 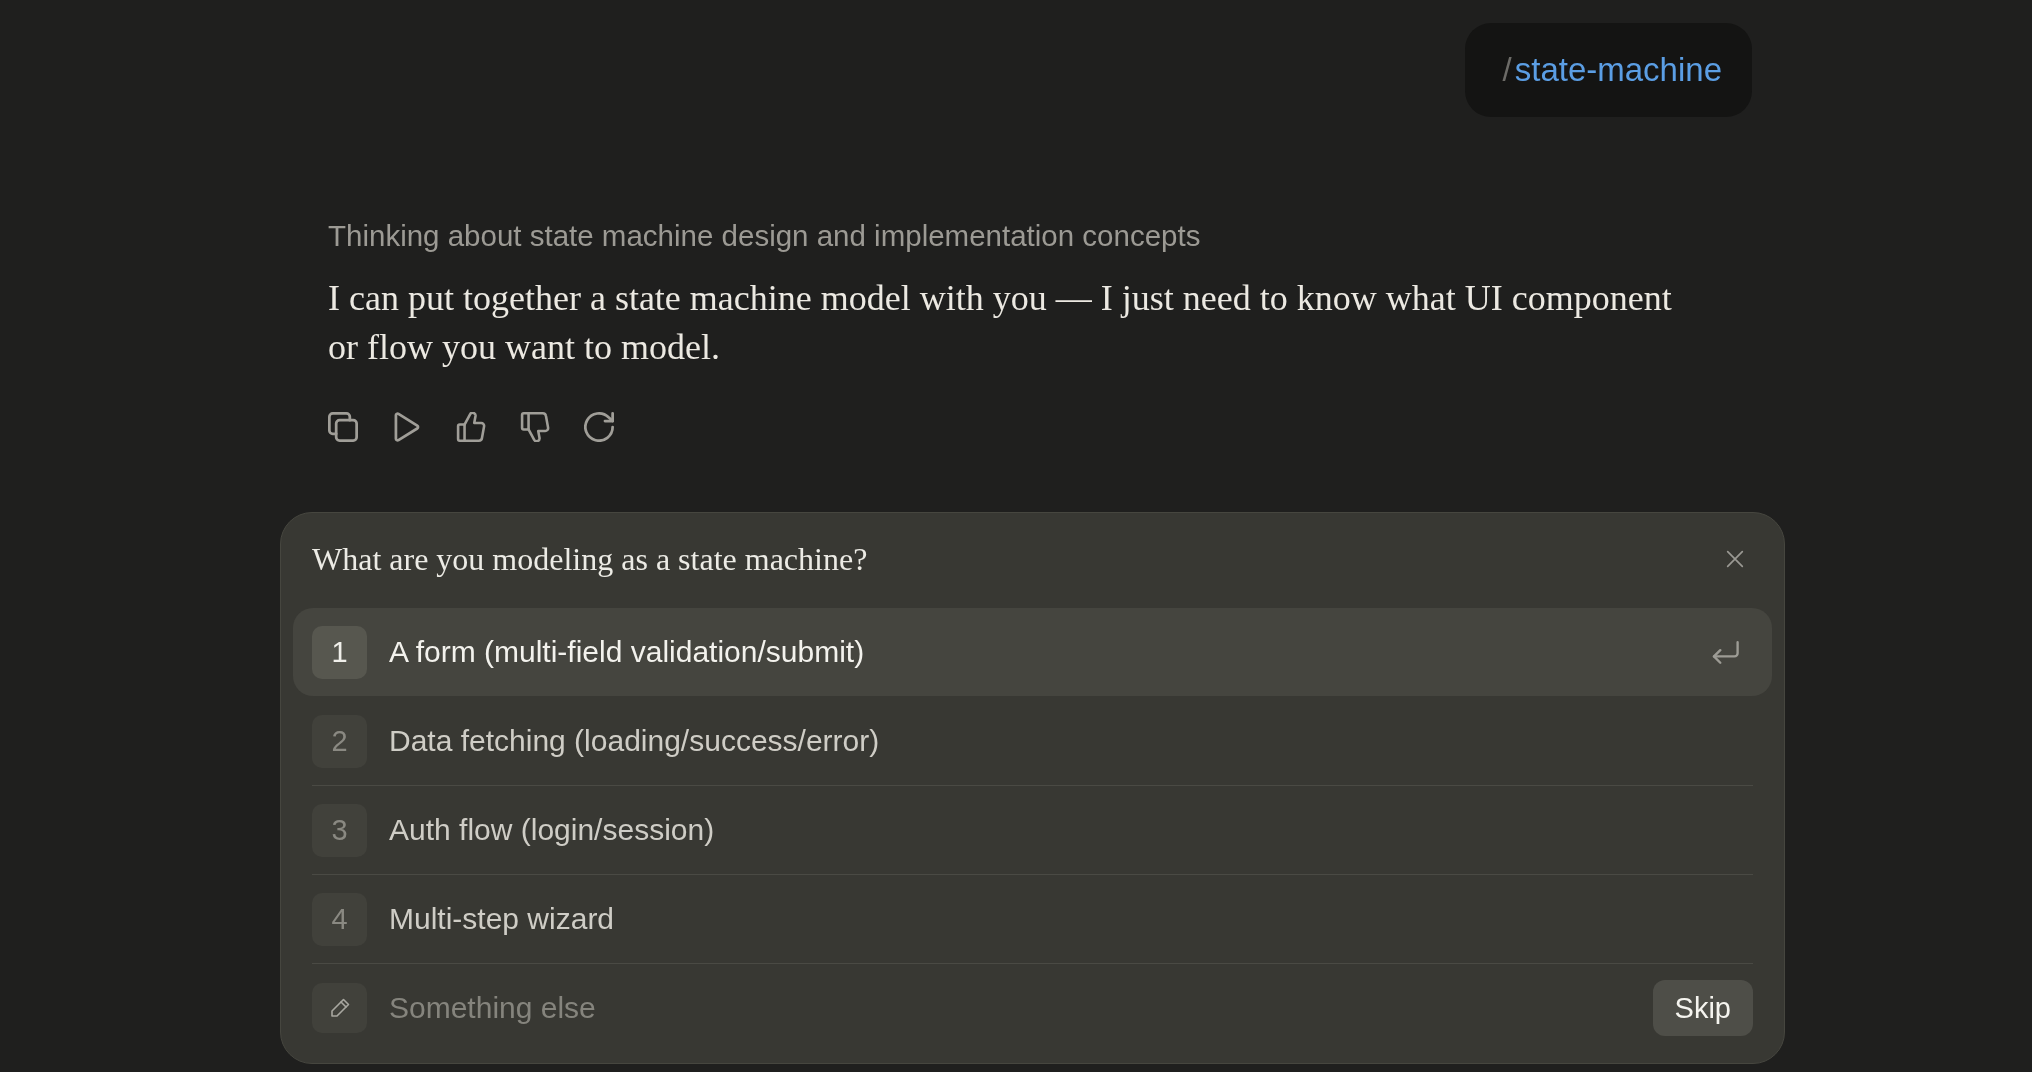 What do you see at coordinates (339, 830) in the screenshot?
I see `option-number: 3` at bounding box center [339, 830].